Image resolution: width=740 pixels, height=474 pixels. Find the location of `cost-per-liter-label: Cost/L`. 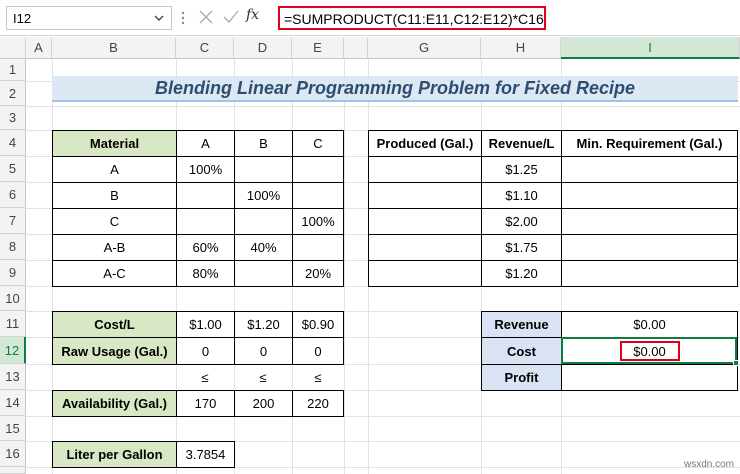

cost-per-liter-label: Cost/L is located at coordinates (114, 324).